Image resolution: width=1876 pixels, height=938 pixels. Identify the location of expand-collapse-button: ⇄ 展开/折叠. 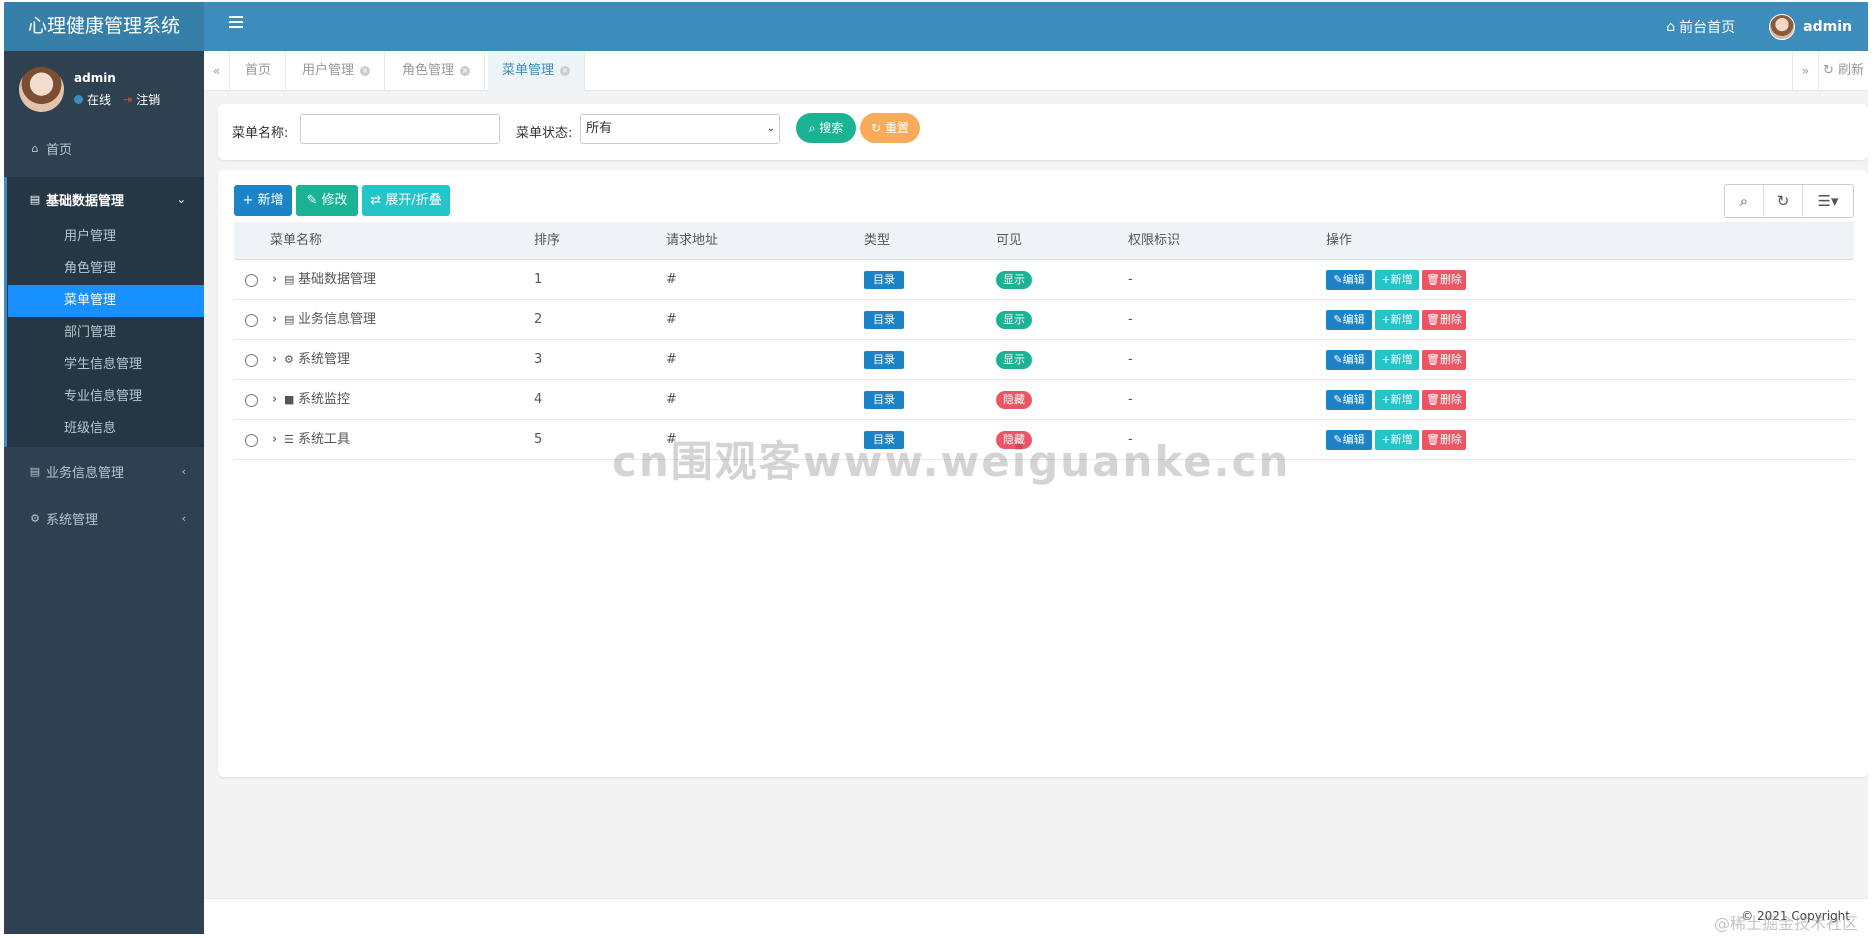
(406, 200).